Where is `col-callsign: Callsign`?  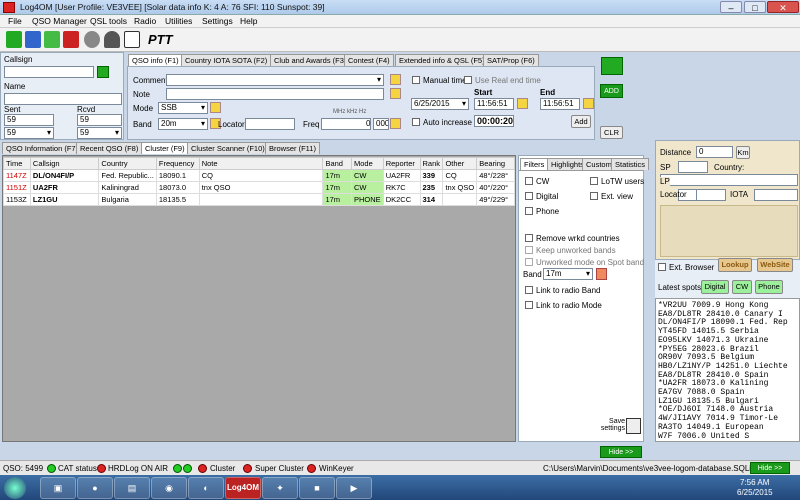 col-callsign: Callsign is located at coordinates (64, 163).